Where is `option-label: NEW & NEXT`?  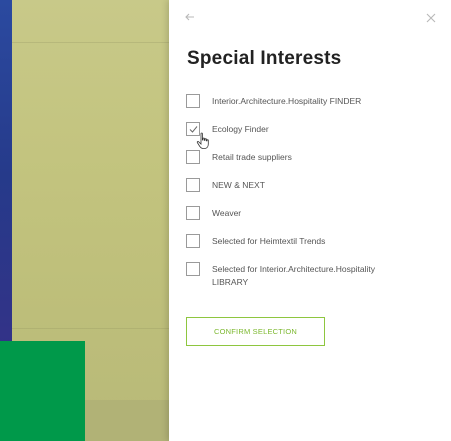 option-label: NEW & NEXT is located at coordinates (238, 185).